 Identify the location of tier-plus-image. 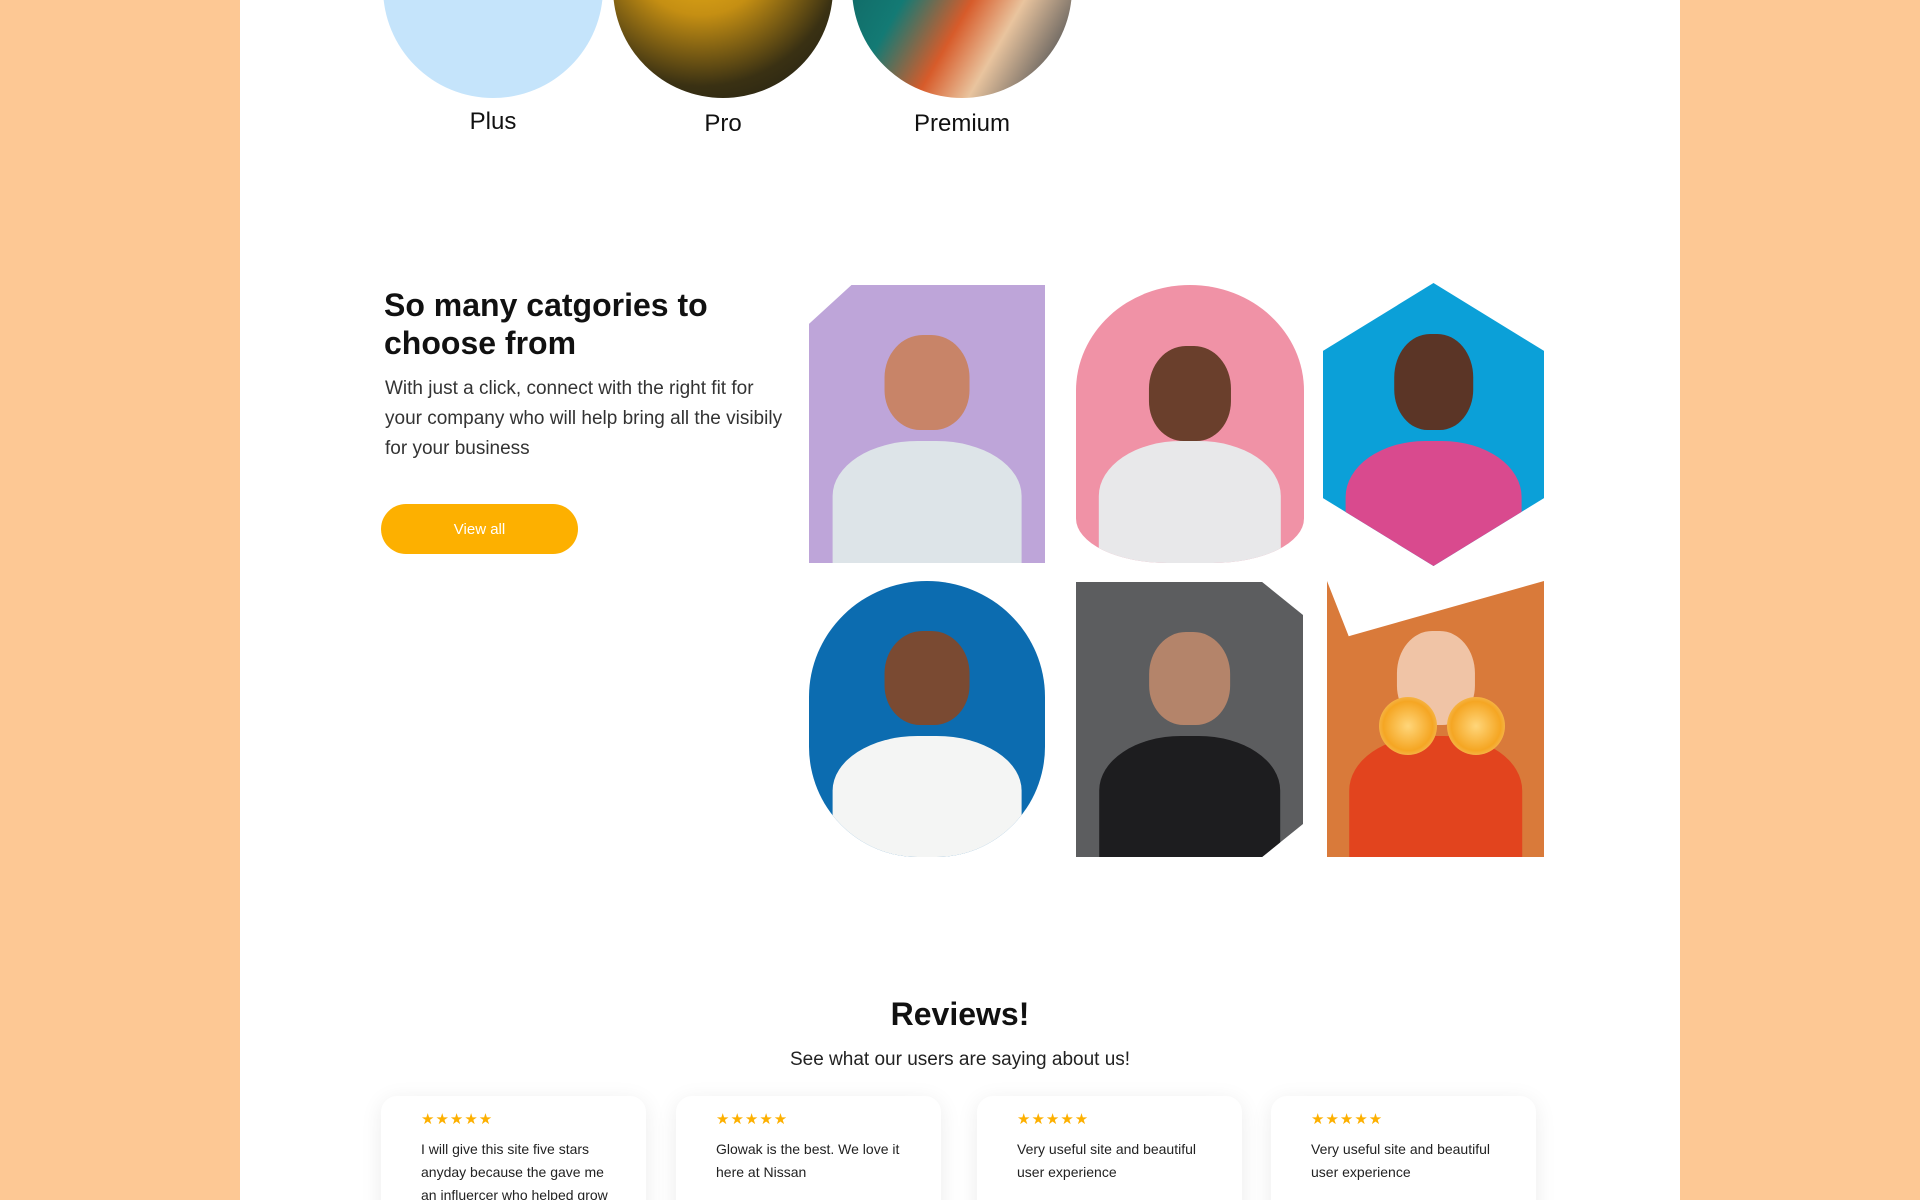
(493, 49).